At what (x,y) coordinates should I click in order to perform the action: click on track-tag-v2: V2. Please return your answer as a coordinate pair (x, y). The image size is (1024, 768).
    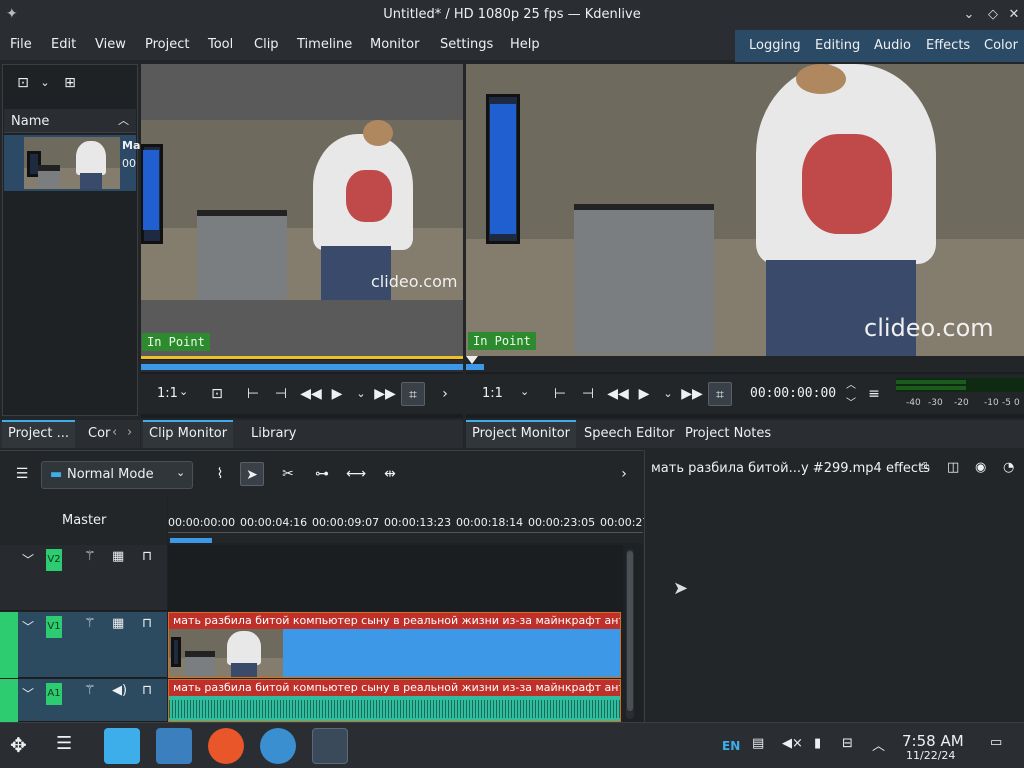
    Looking at the image, I should click on (54, 560).